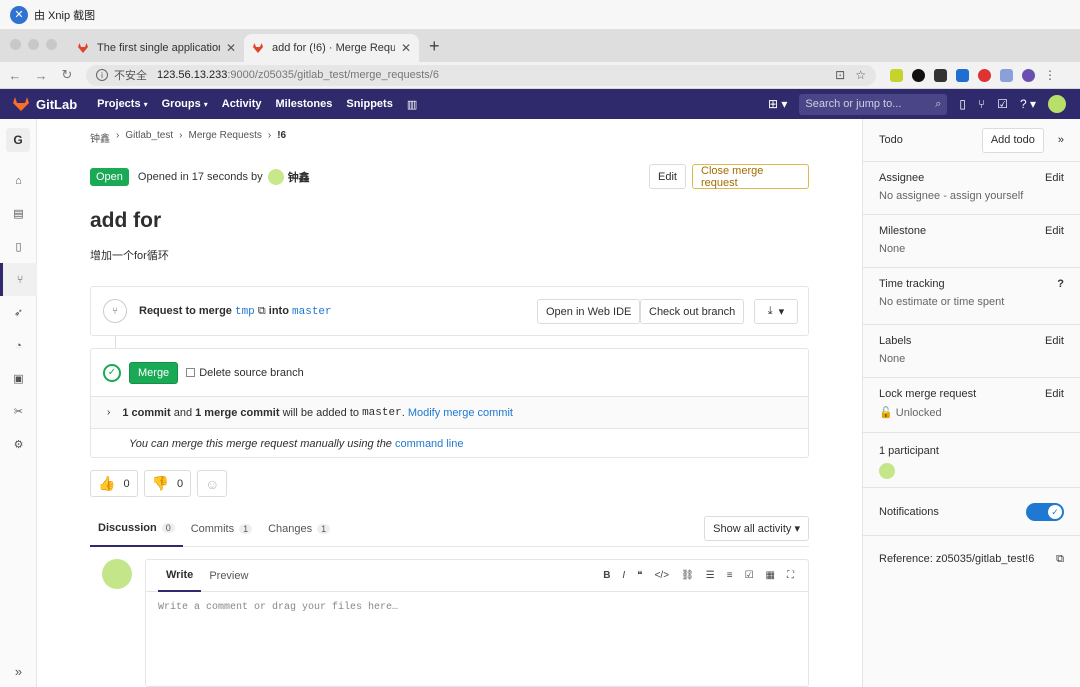 The image size is (1080, 687). I want to click on thumbs-up-button: 👍 0, so click(114, 483).